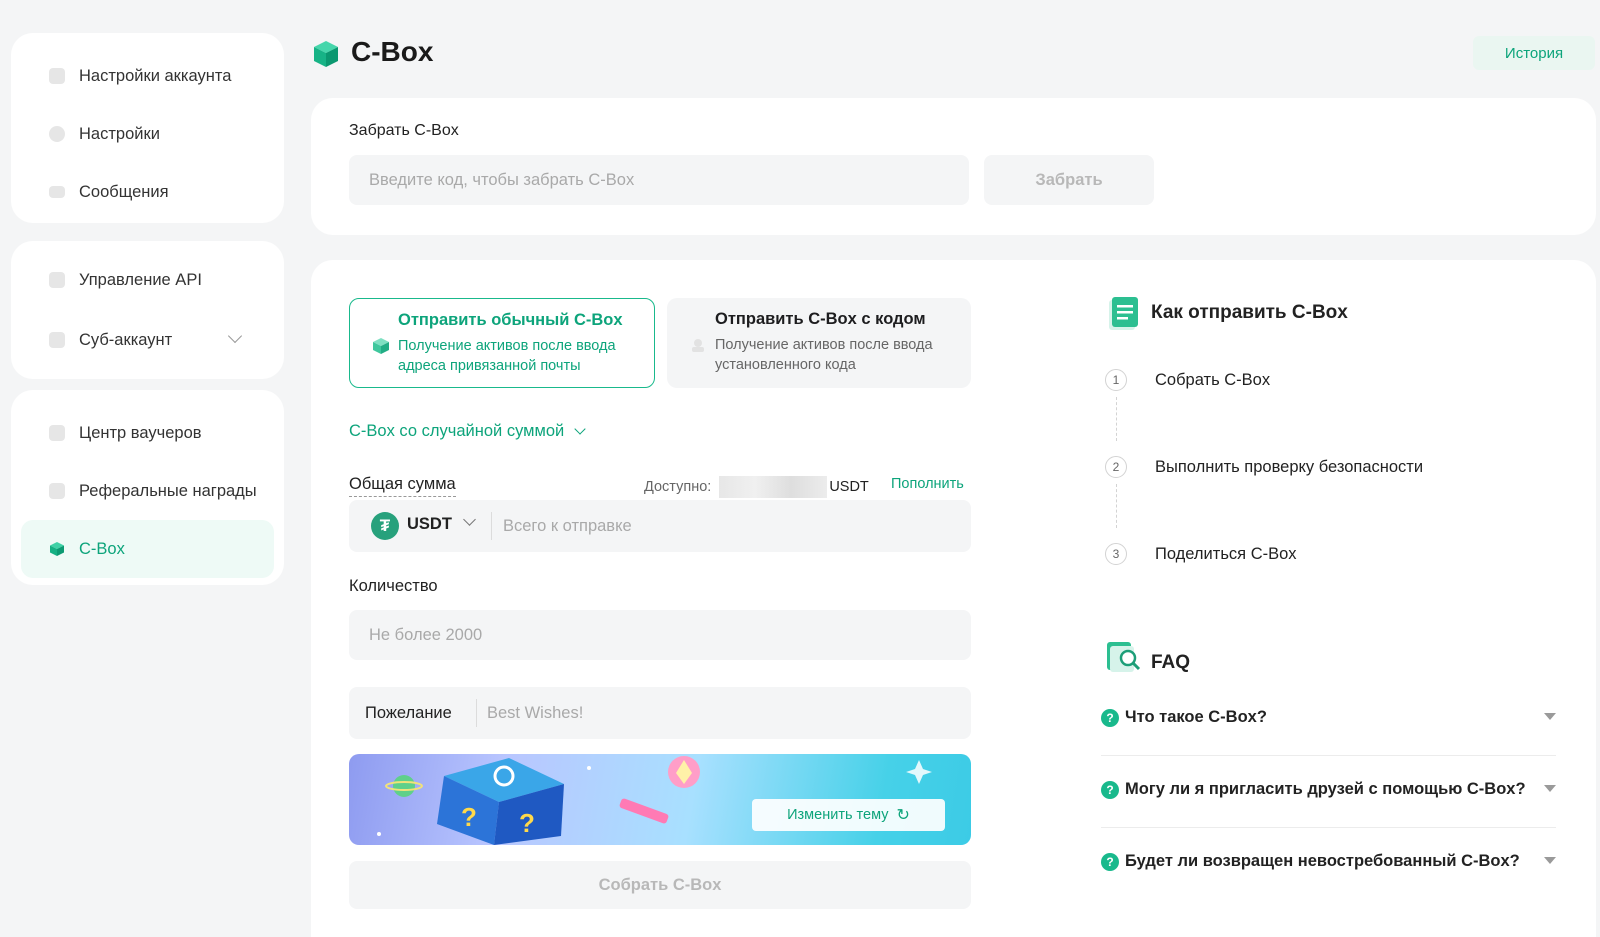 The image size is (1600, 937). I want to click on sidebar-item-label: Настройки, so click(119, 133).